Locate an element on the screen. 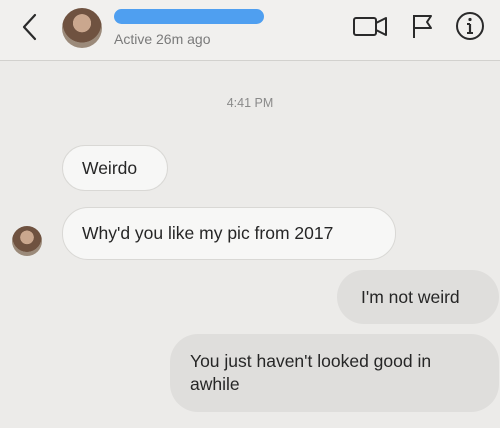  contact-name-redaction is located at coordinates (189, 16).